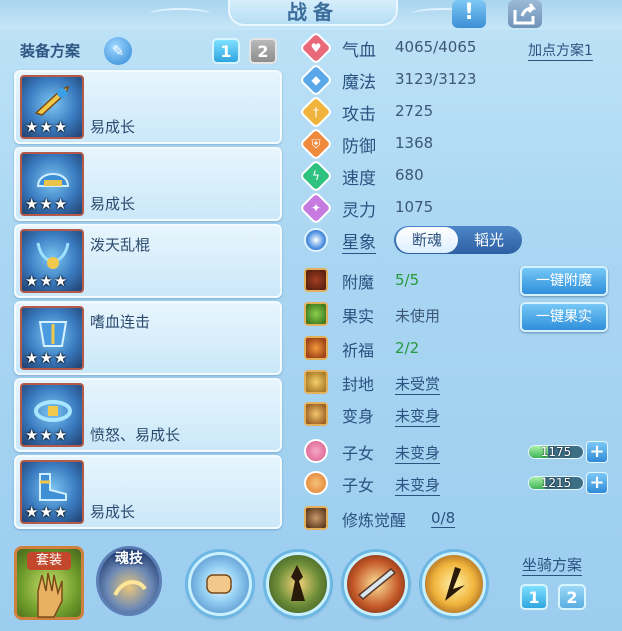 The image size is (622, 631). Describe the element at coordinates (418, 384) in the screenshot. I see `attr-value: 未受赏` at that location.